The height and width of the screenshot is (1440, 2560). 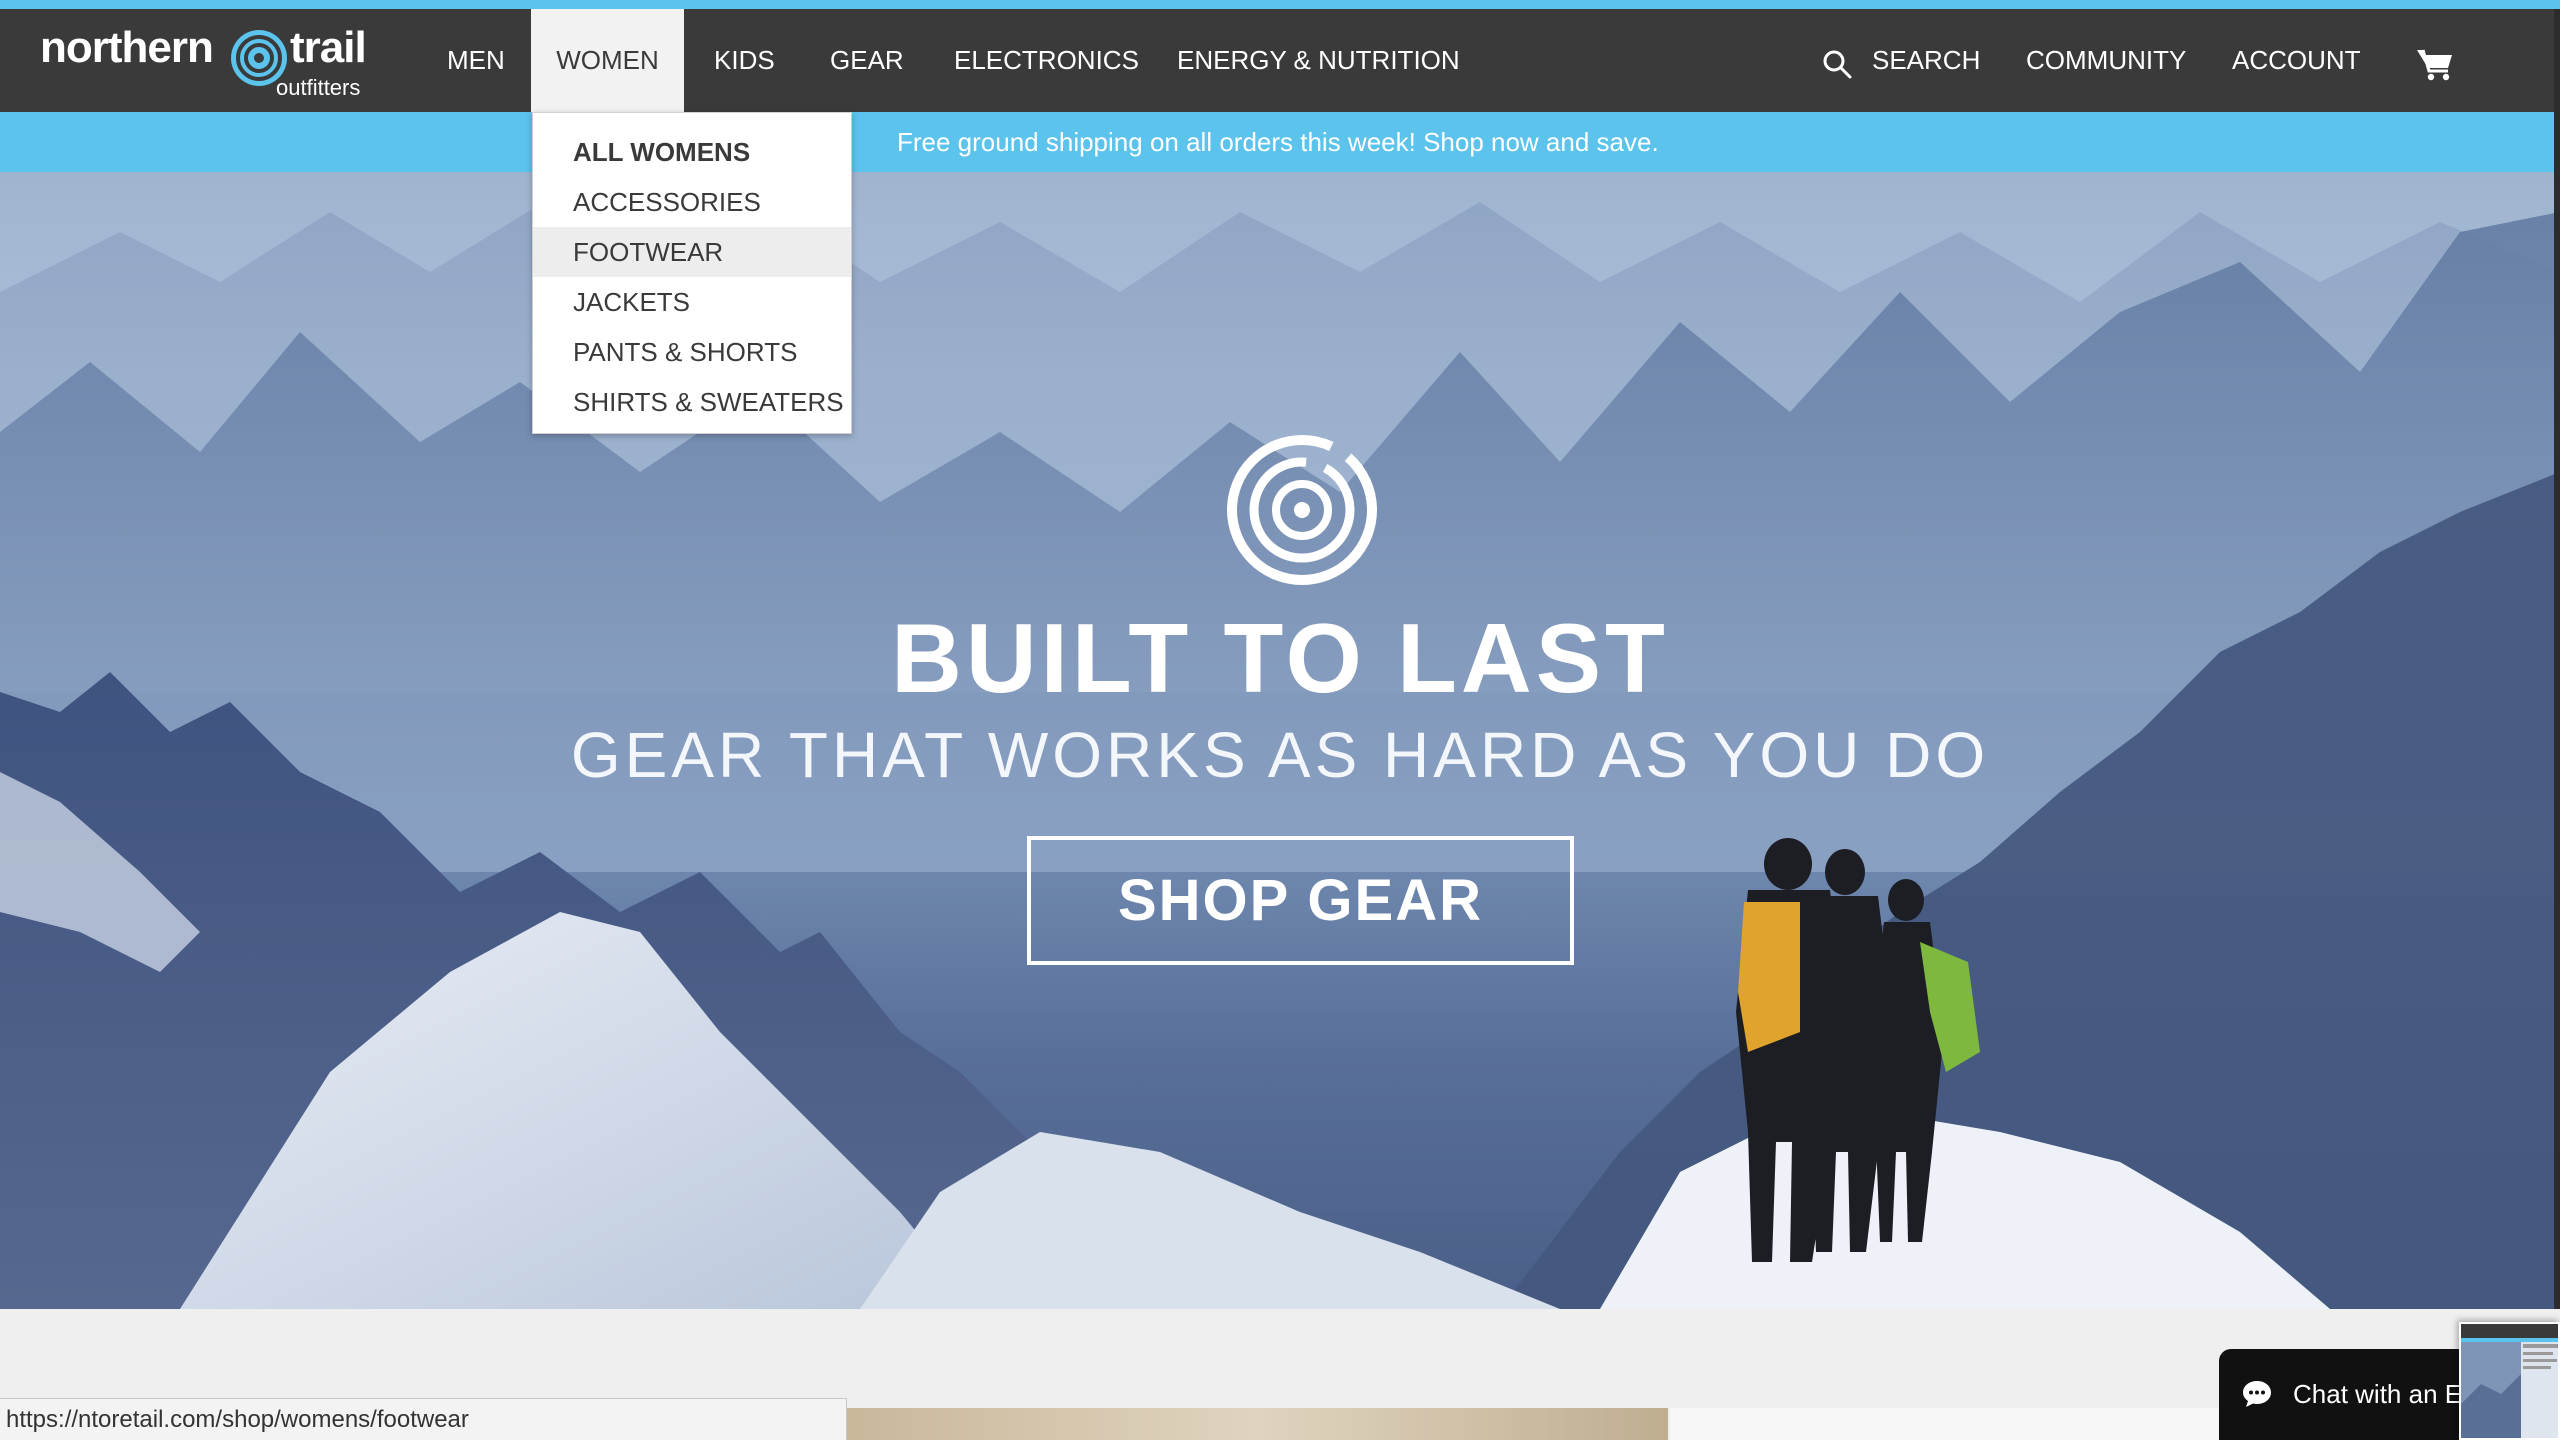 What do you see at coordinates (692, 202) in the screenshot?
I see `menu-item-accessories: ACCESSORIES` at bounding box center [692, 202].